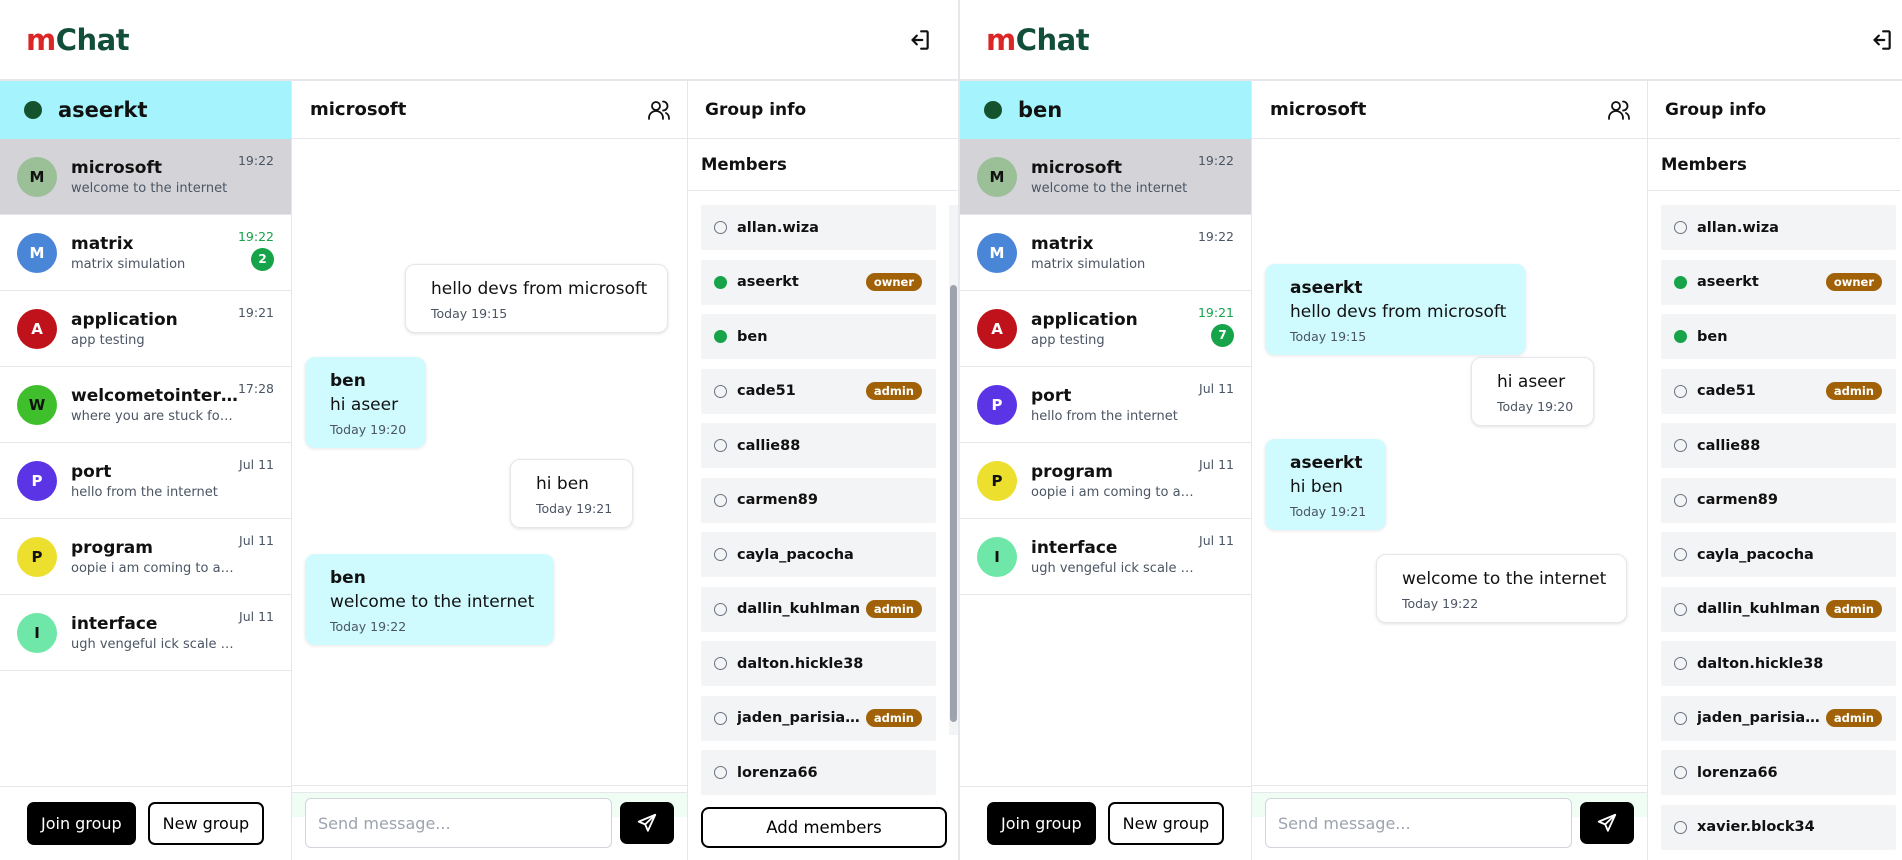  I want to click on chat-last-message: matrix simulation, so click(128, 264).